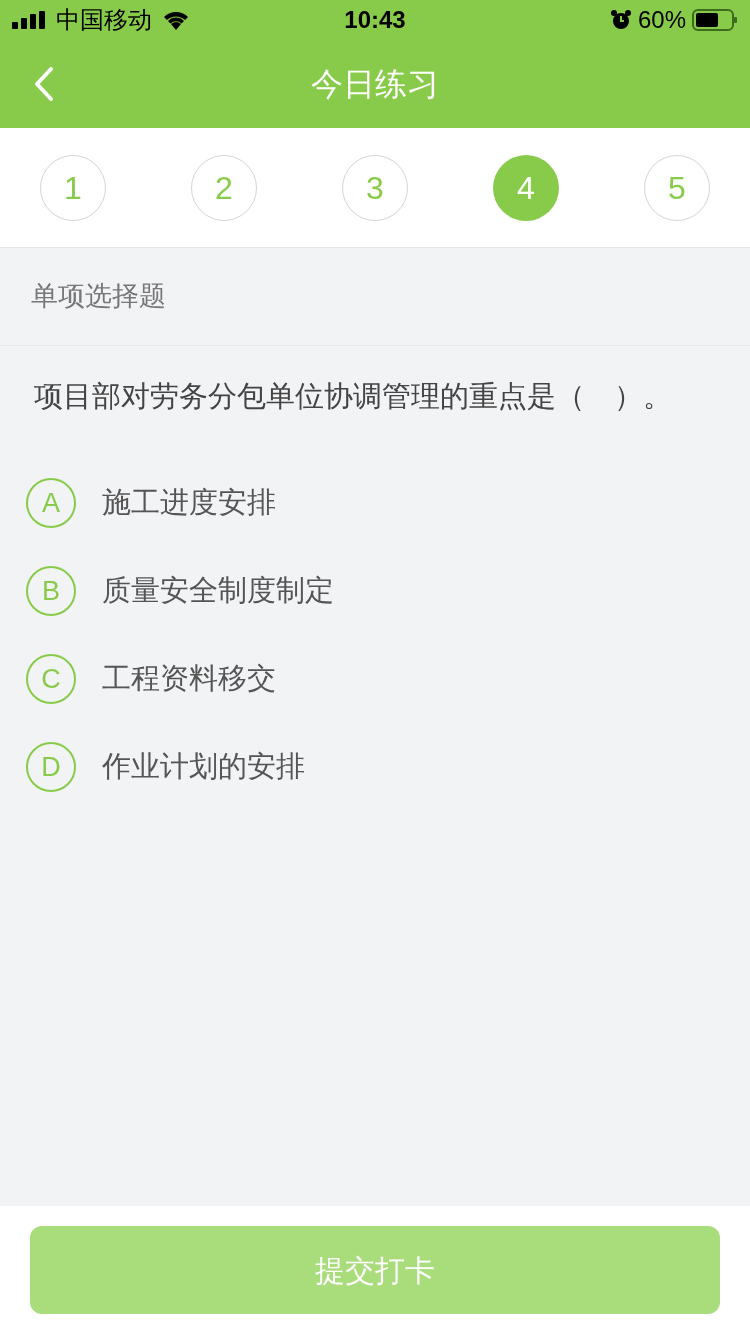 The width and height of the screenshot is (750, 1334). What do you see at coordinates (375, 591) in the screenshot?
I see `answer-option: B 质量安全制度制定` at bounding box center [375, 591].